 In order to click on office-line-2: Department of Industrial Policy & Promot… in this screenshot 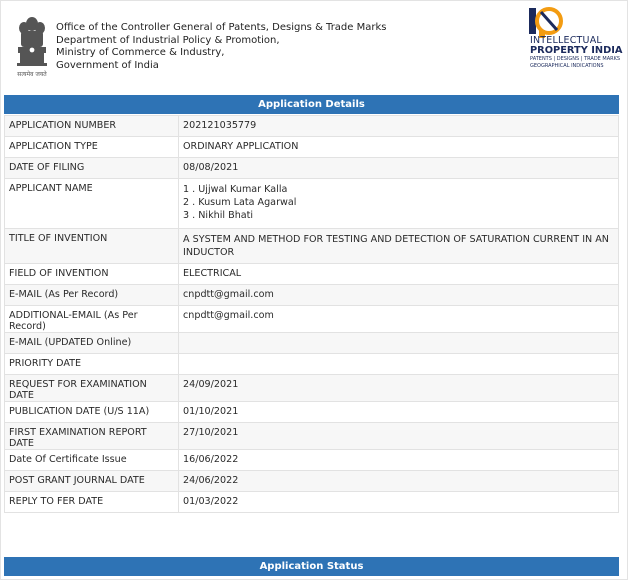, I will do `click(168, 40)`.